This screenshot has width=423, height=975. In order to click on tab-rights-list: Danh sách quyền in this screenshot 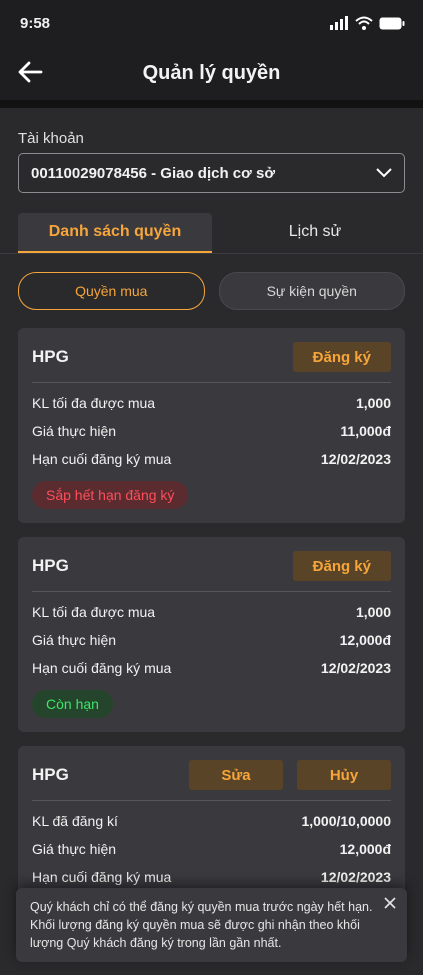, I will do `click(115, 233)`.